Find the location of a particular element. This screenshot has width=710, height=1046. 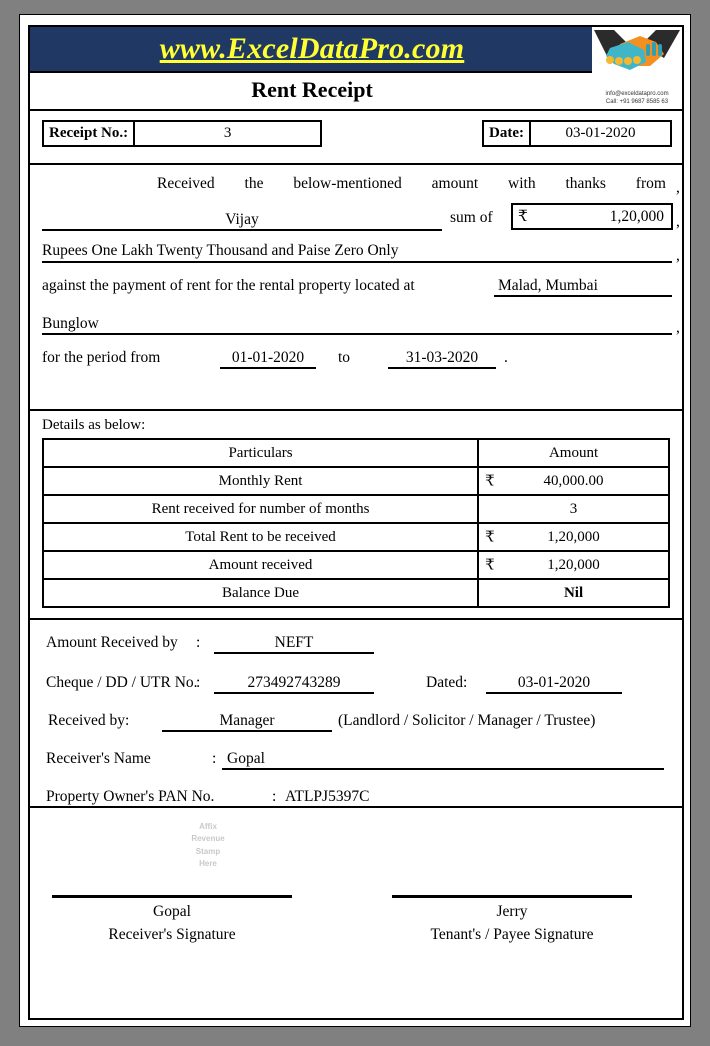

stamp-line-4: Here is located at coordinates (208, 864).